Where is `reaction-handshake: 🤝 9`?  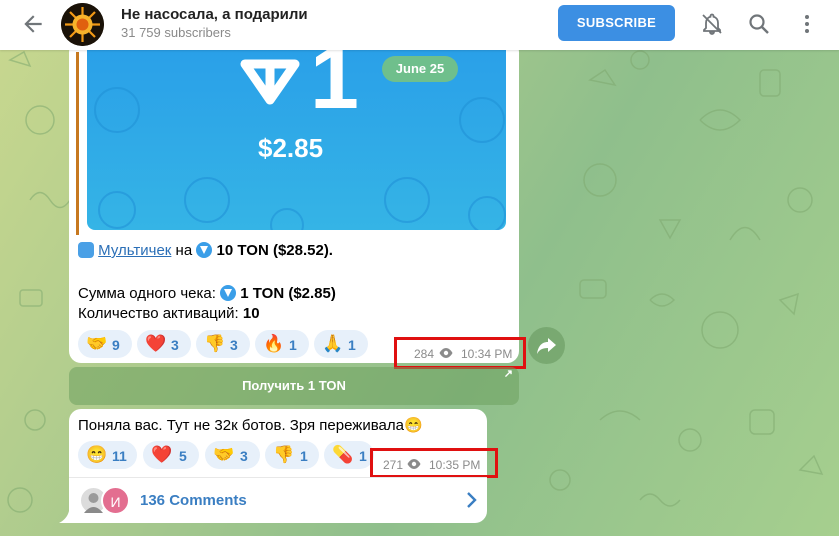
reaction-handshake: 🤝 9 is located at coordinates (105, 344).